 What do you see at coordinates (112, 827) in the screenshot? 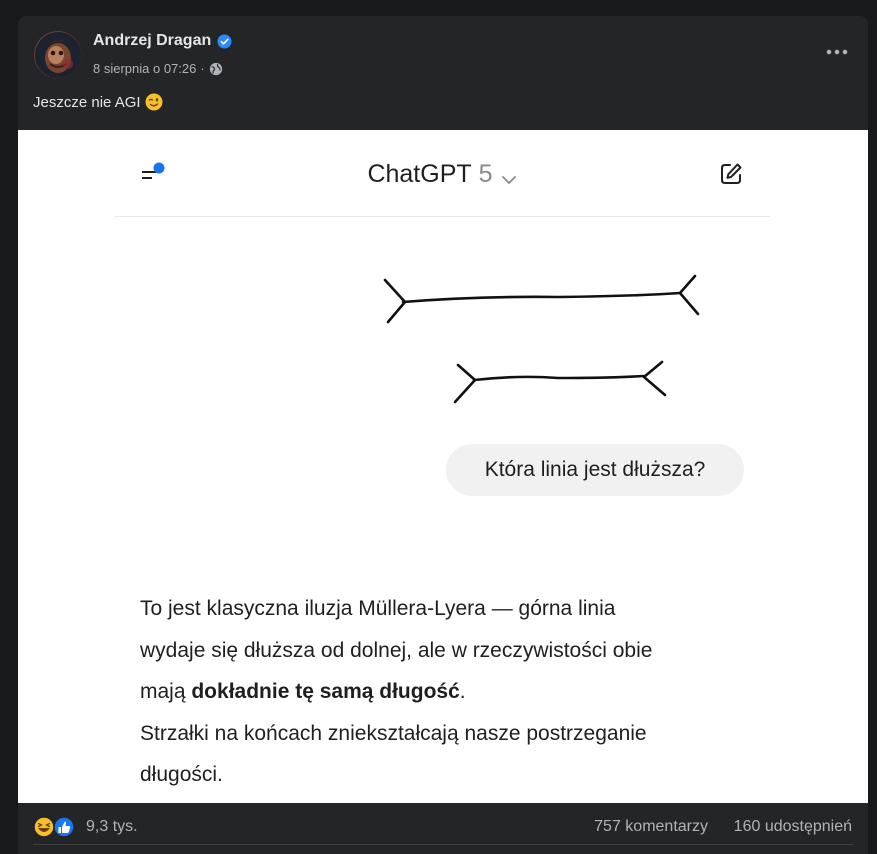
I see `reactions-count: 9,3 tys.` at bounding box center [112, 827].